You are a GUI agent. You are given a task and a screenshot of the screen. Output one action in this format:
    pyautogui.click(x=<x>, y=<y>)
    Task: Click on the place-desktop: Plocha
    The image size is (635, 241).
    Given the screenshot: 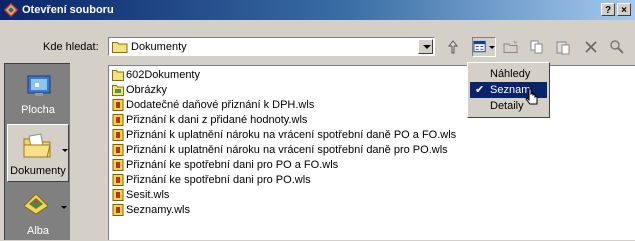 What is the action you would take?
    pyautogui.click(x=38, y=94)
    